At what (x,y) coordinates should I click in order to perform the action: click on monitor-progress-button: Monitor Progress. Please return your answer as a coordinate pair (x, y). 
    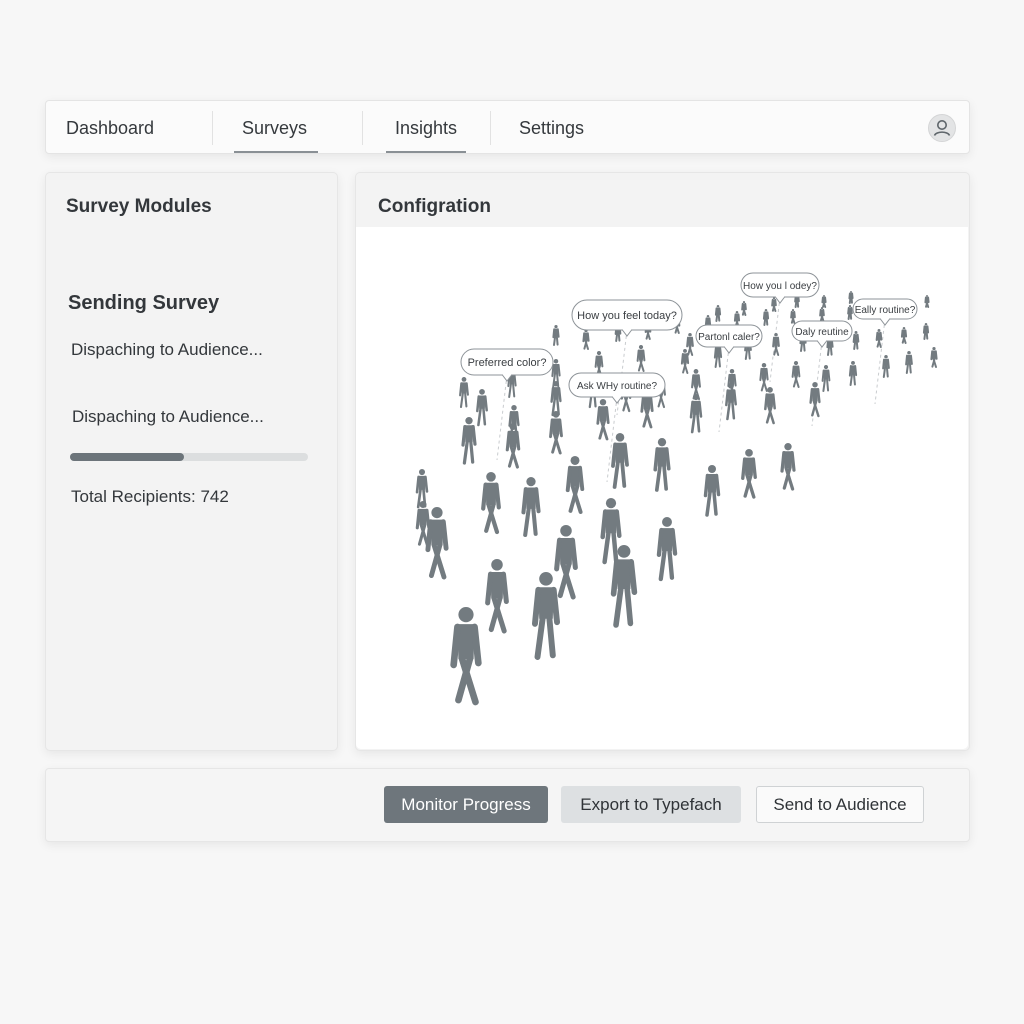
    Looking at the image, I should click on (466, 804).